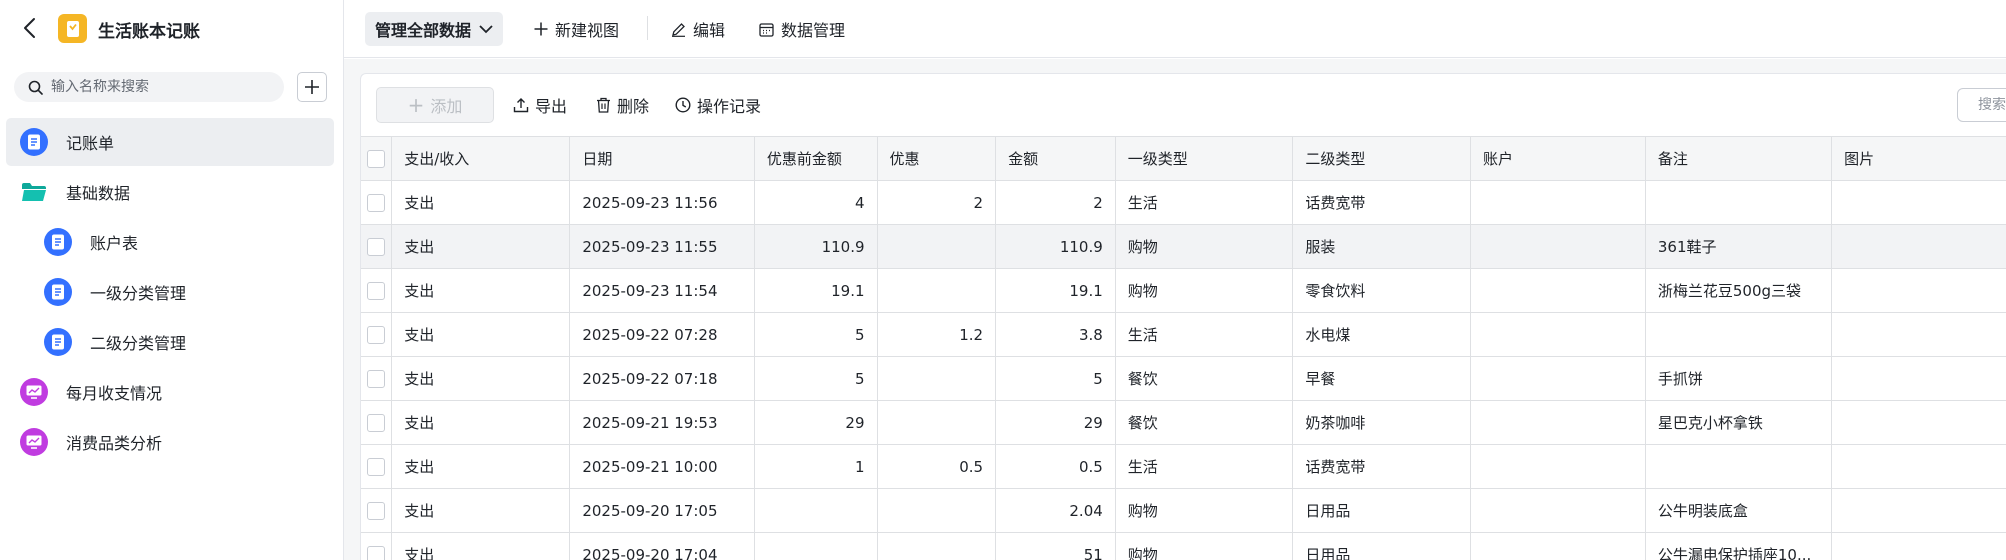 This screenshot has width=2006, height=560. What do you see at coordinates (1981, 105) in the screenshot?
I see `table-search` at bounding box center [1981, 105].